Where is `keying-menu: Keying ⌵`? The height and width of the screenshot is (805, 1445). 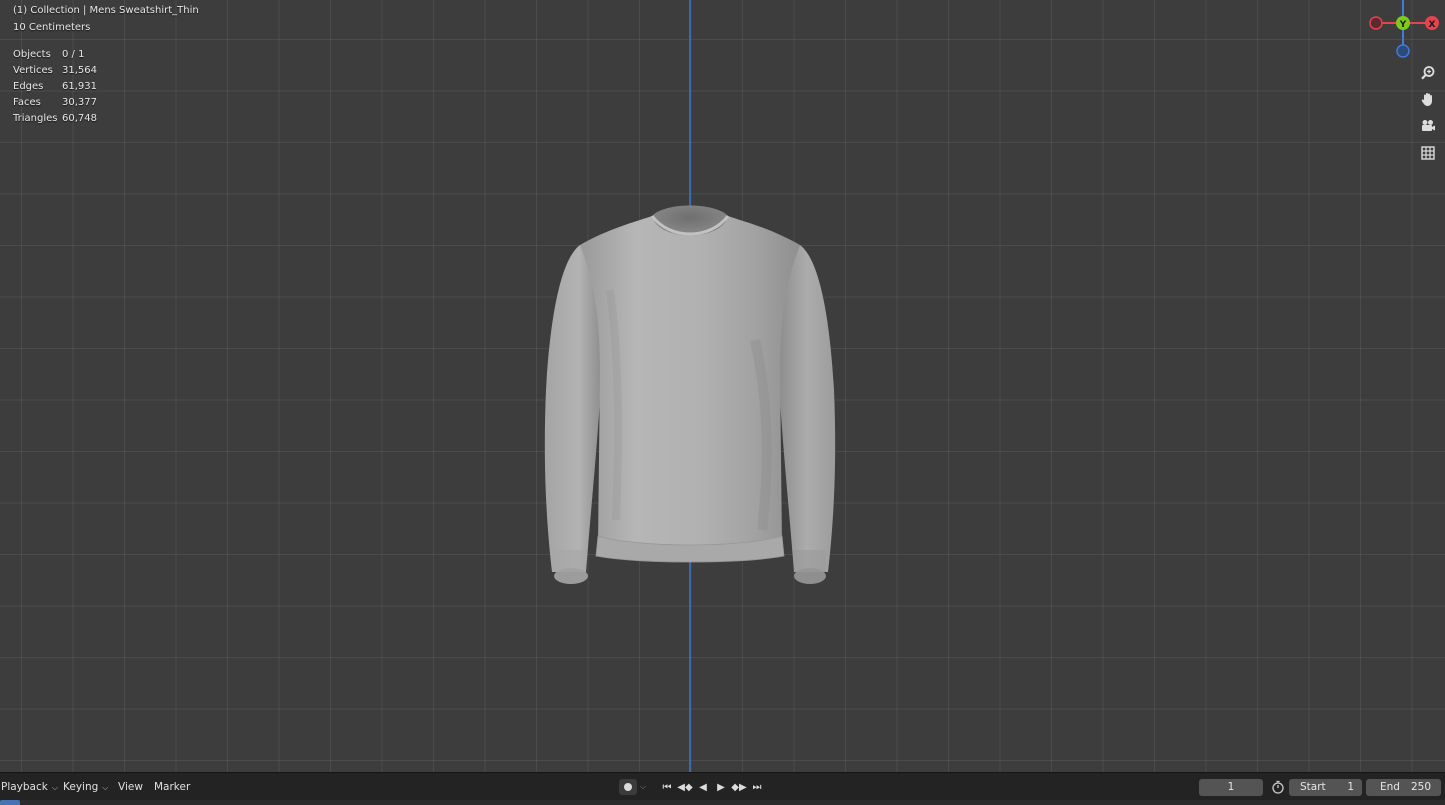 keying-menu: Keying ⌵ is located at coordinates (85, 787).